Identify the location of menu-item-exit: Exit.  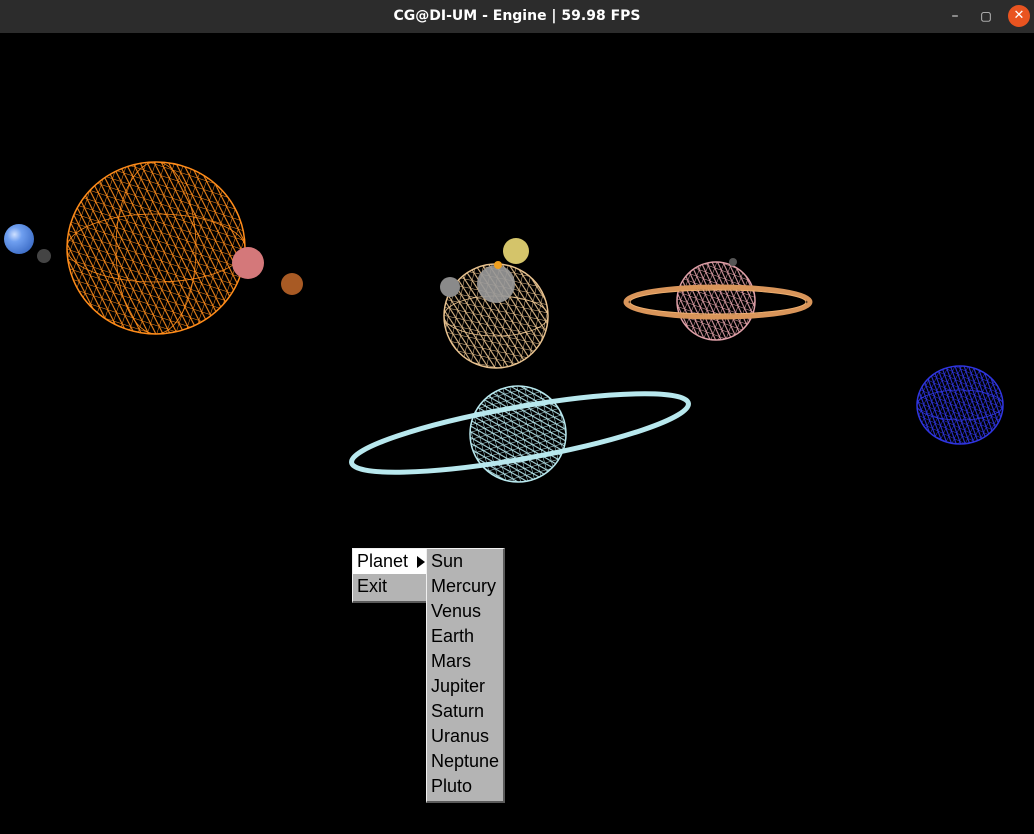
(389, 586).